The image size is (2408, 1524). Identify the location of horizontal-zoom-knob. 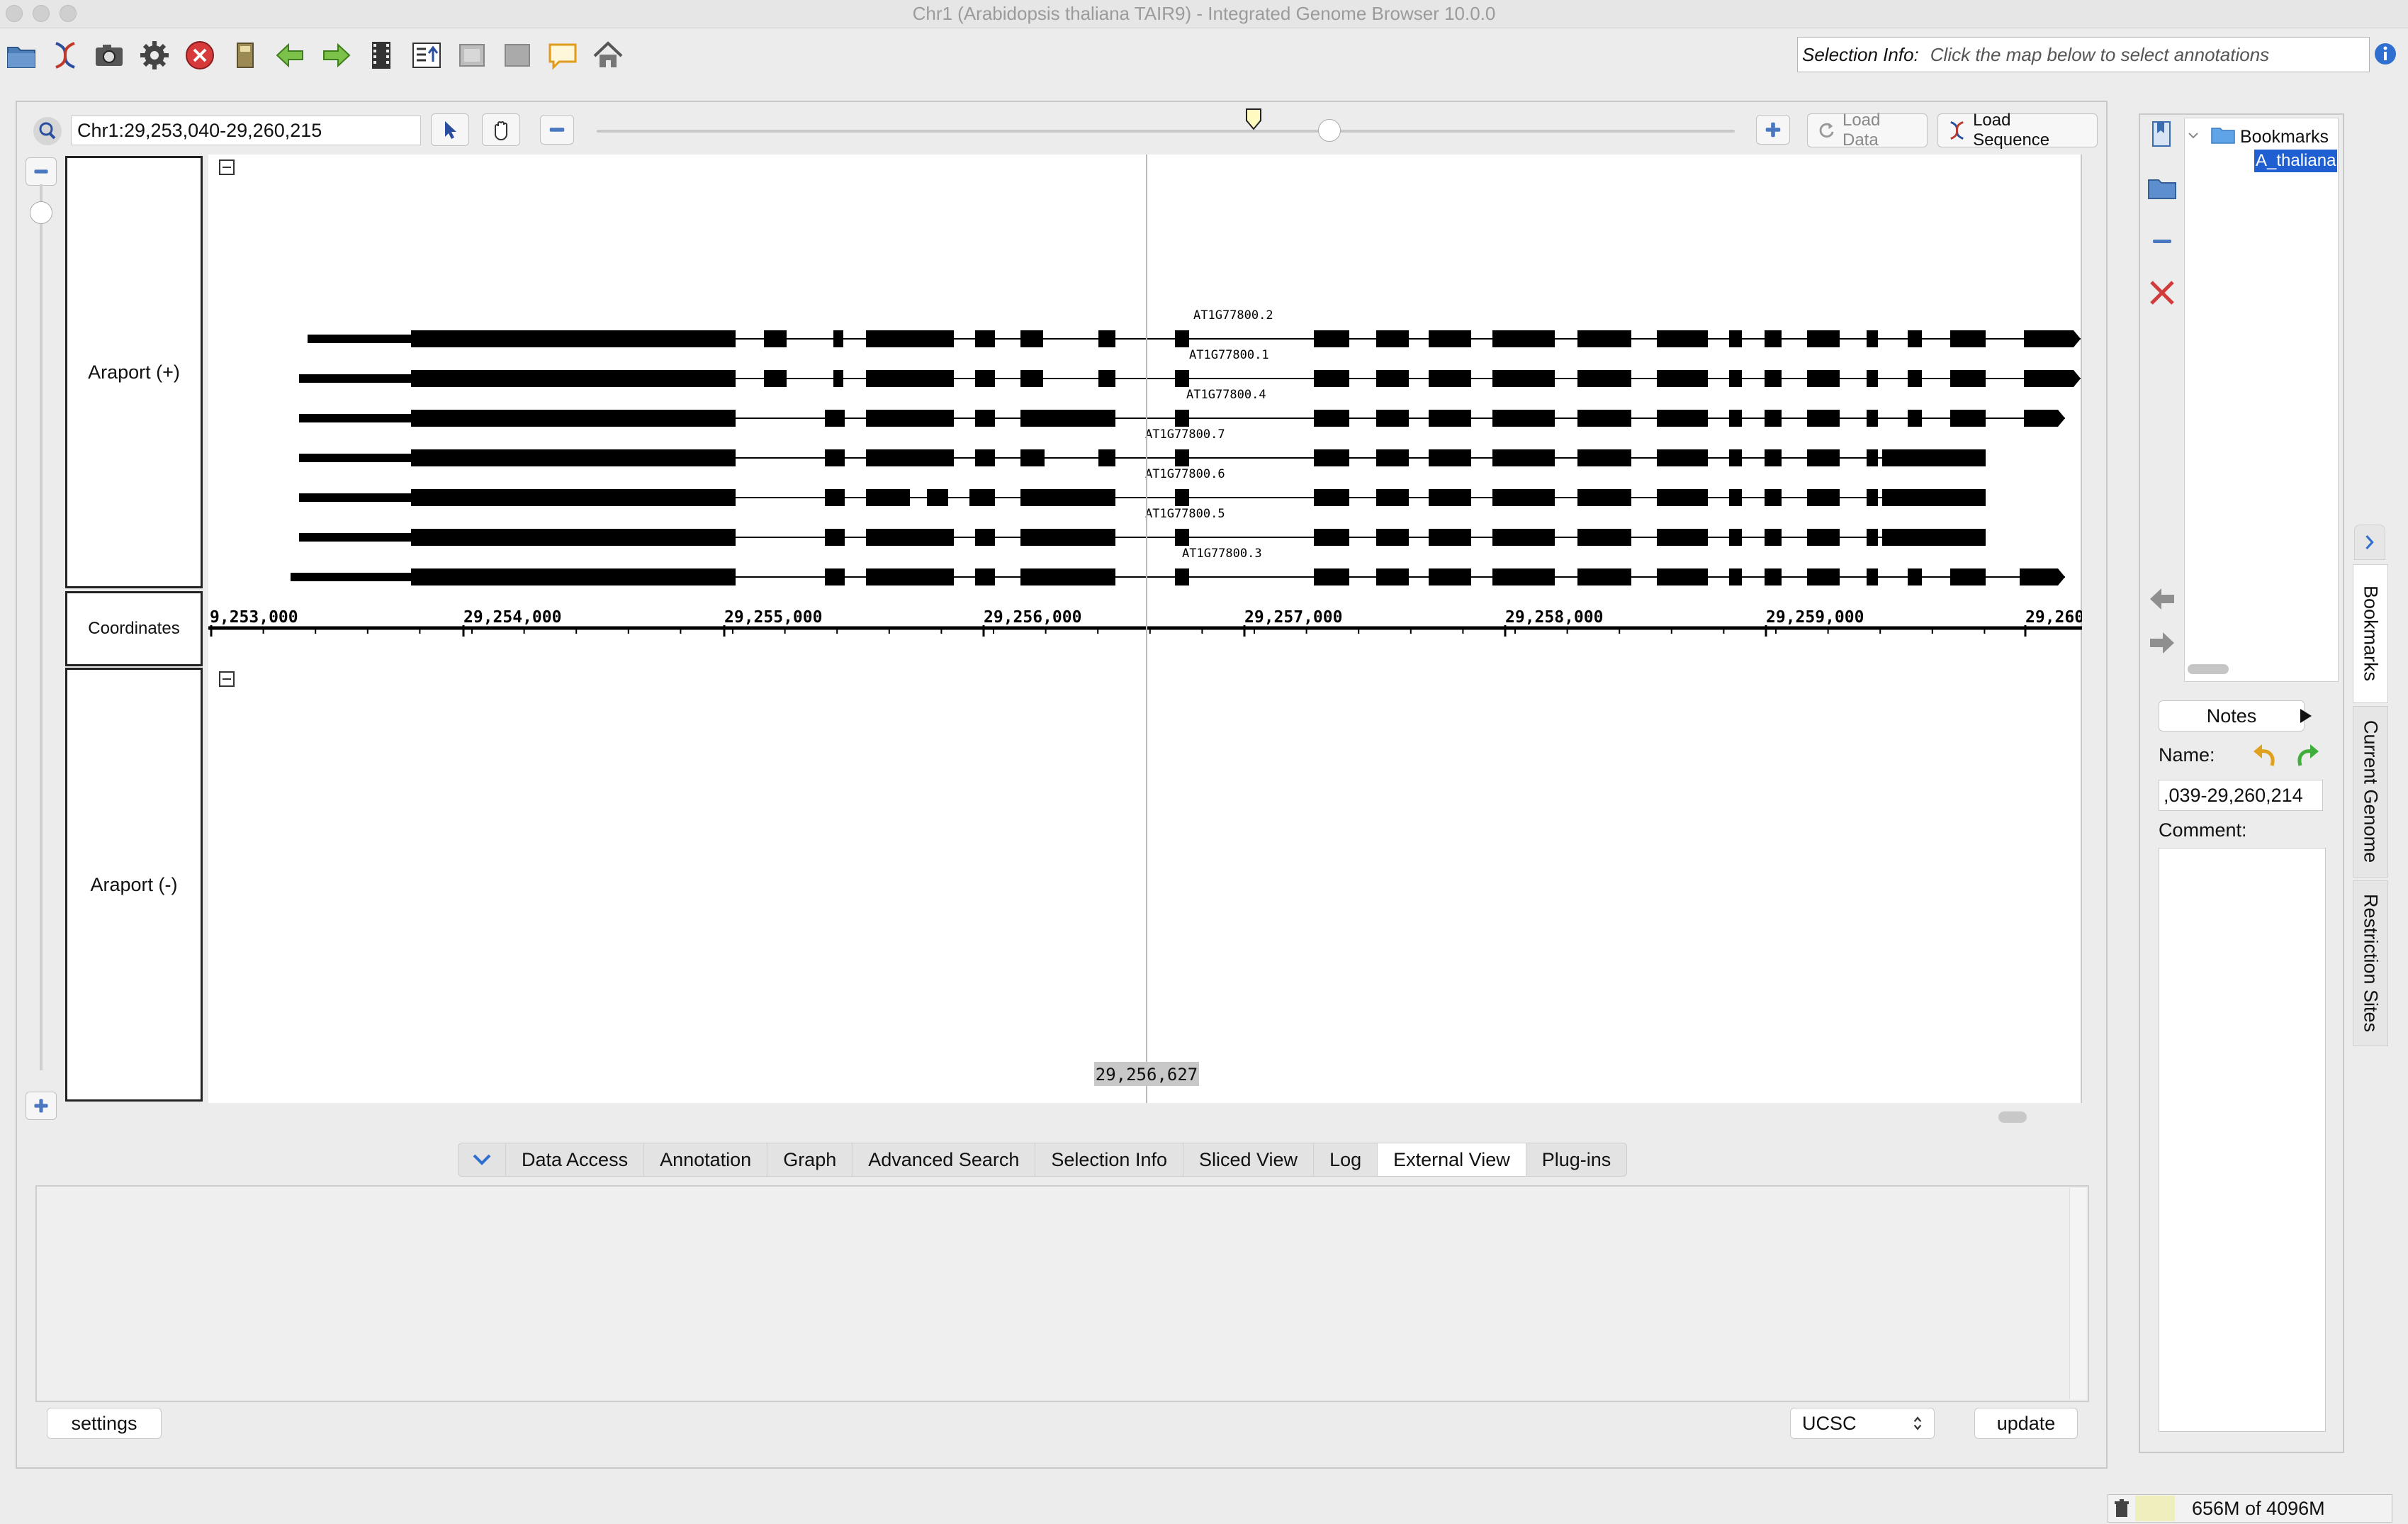
(1329, 130).